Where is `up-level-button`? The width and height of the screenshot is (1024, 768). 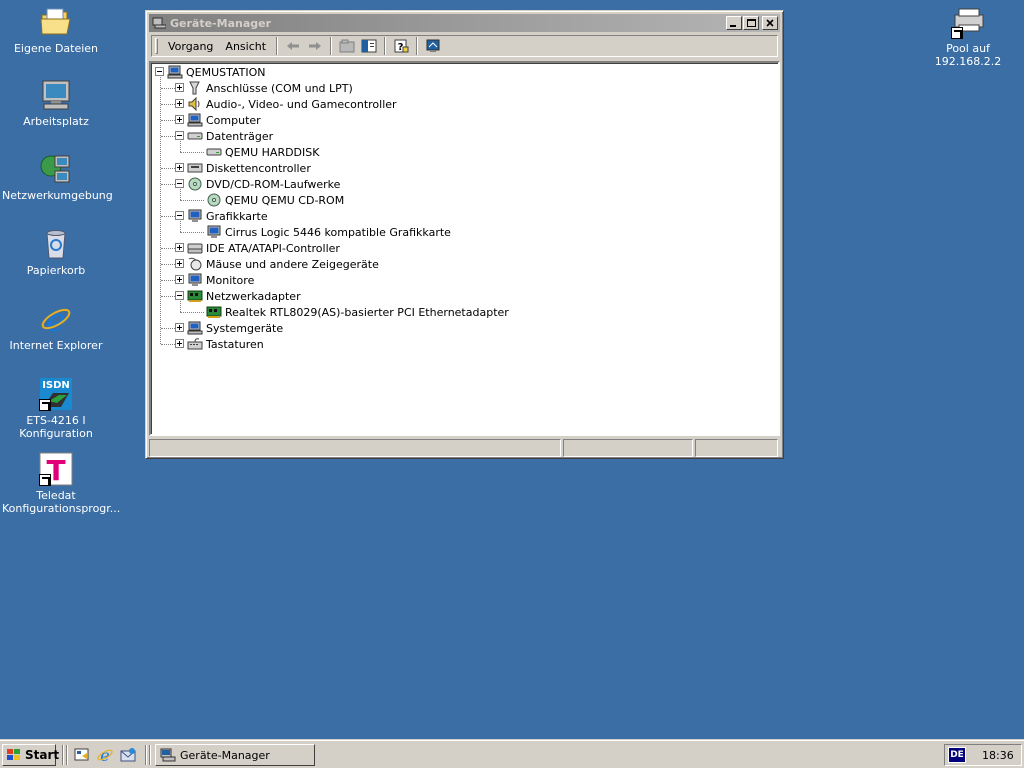 up-level-button is located at coordinates (347, 46).